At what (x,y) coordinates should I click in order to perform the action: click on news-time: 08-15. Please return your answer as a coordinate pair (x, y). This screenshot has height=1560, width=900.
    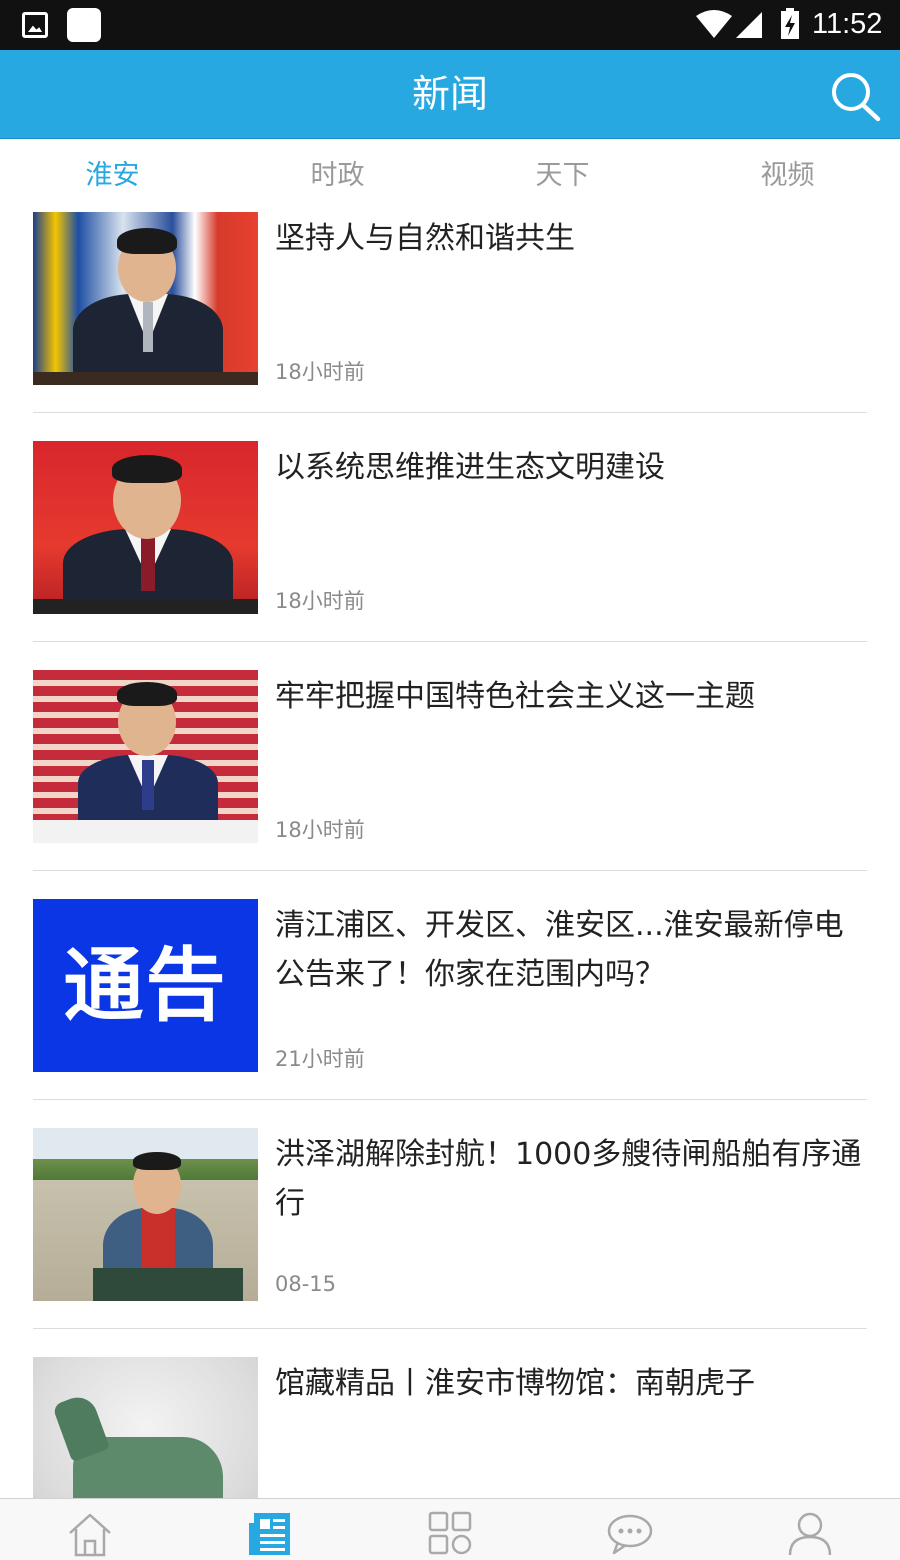
    Looking at the image, I should click on (306, 1284).